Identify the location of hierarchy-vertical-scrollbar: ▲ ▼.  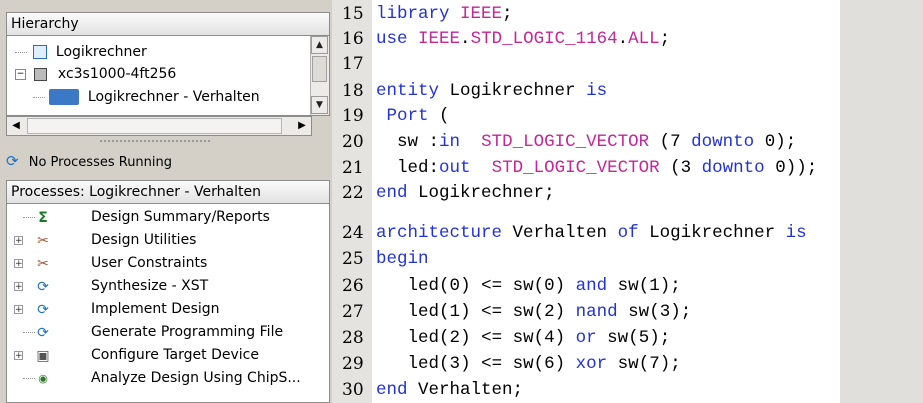
(319, 75).